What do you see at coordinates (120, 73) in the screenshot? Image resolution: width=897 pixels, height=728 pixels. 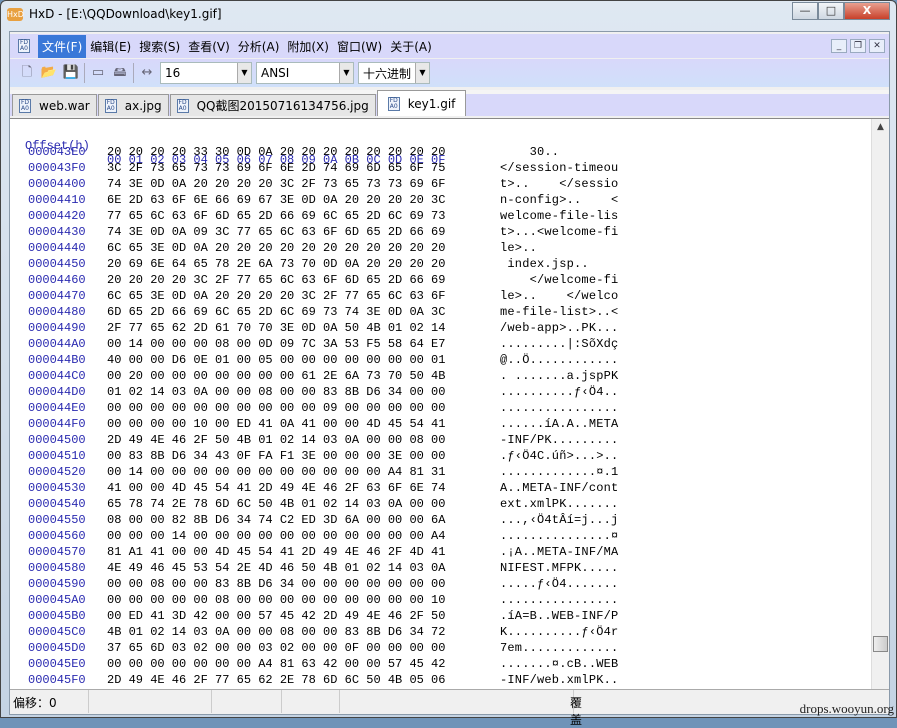 I see `open-disk-icon: 🖴` at bounding box center [120, 73].